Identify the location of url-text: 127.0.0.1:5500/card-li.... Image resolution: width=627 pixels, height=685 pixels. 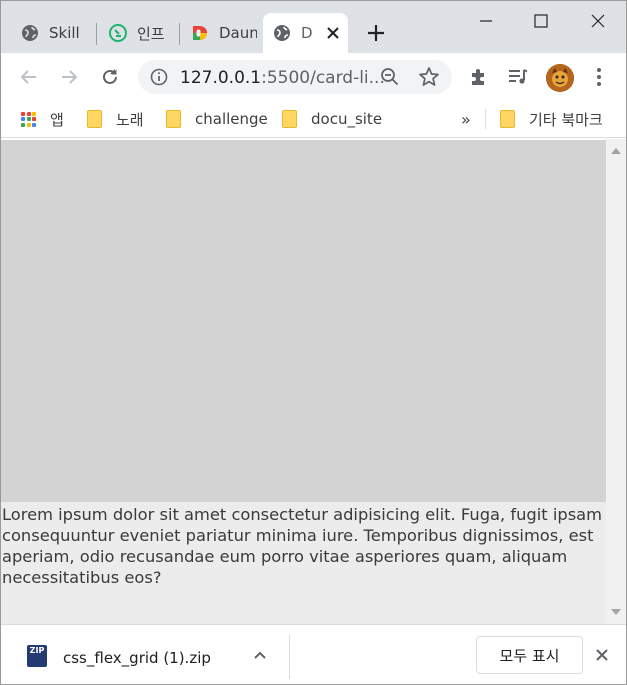
(282, 78).